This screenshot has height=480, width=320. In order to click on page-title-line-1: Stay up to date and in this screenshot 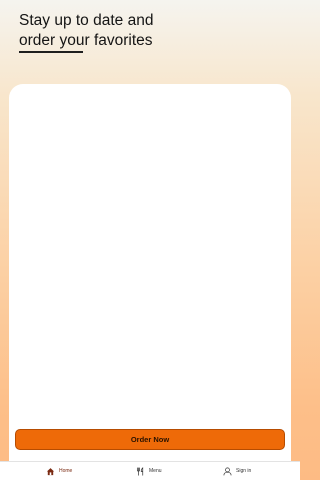, I will do `click(86, 20)`.